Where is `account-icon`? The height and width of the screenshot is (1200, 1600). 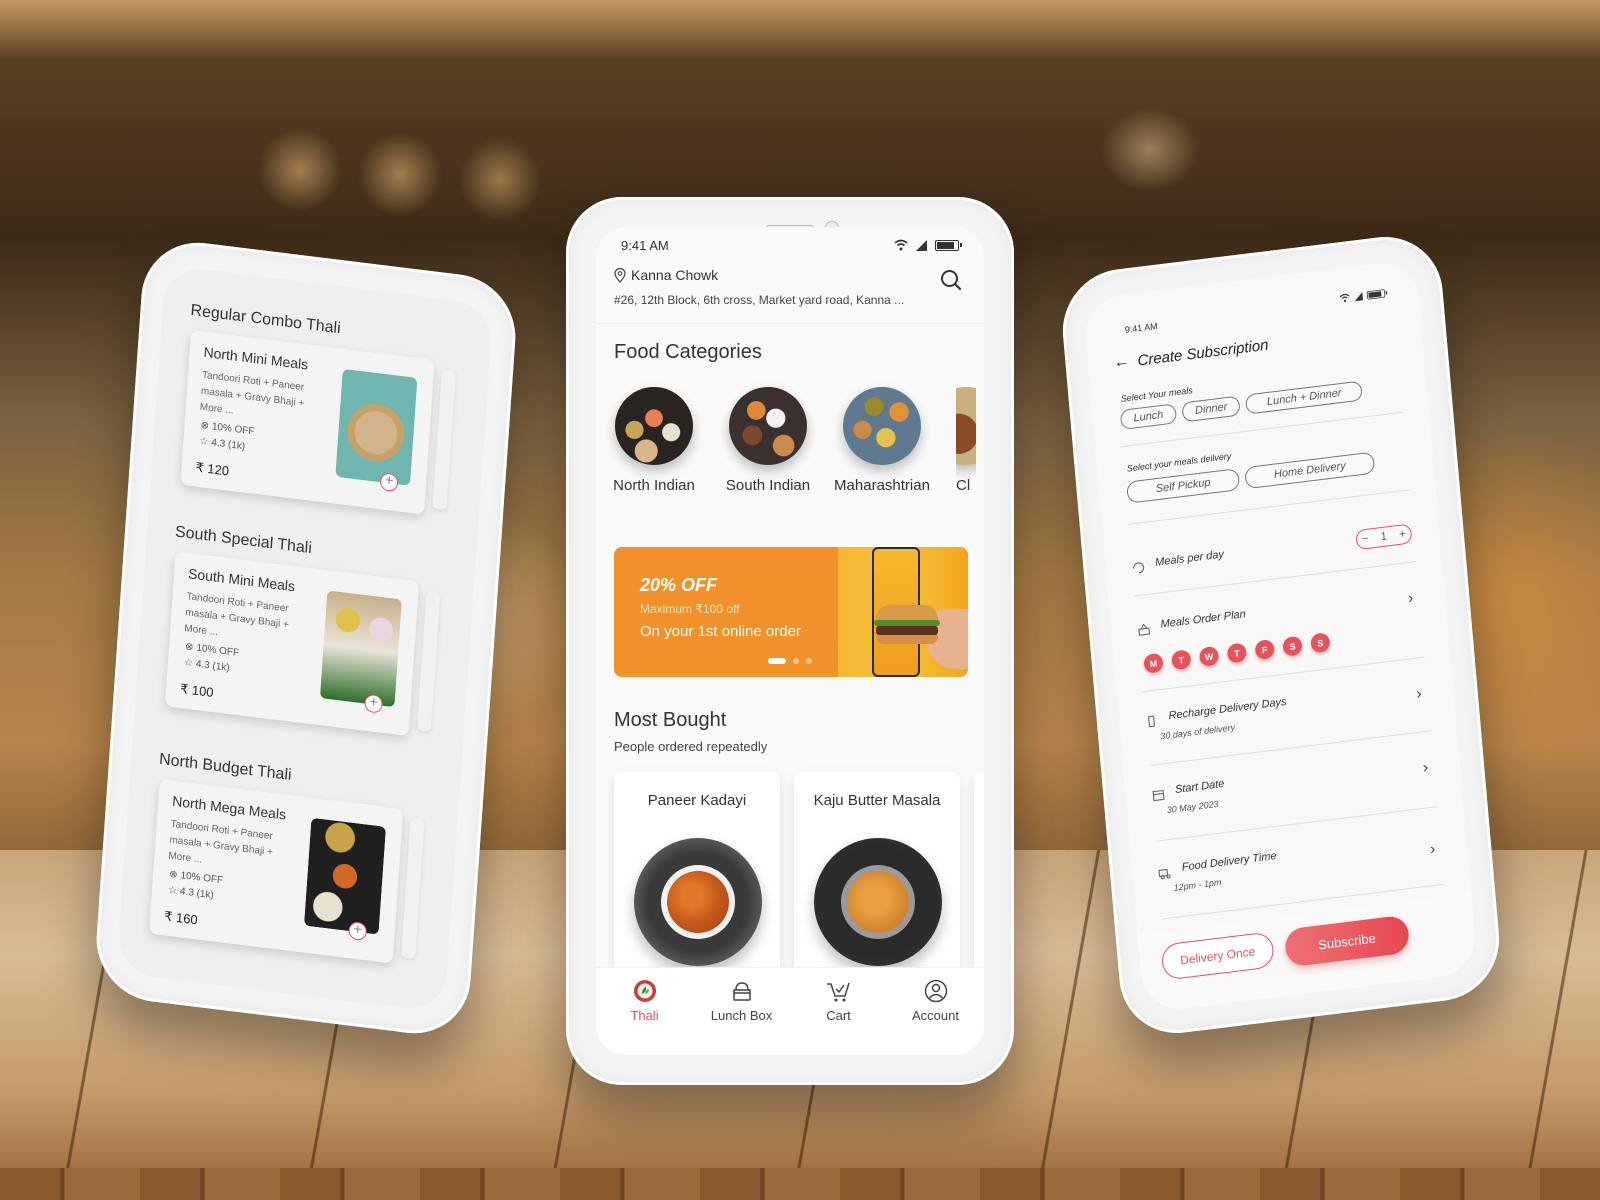 account-icon is located at coordinates (936, 991).